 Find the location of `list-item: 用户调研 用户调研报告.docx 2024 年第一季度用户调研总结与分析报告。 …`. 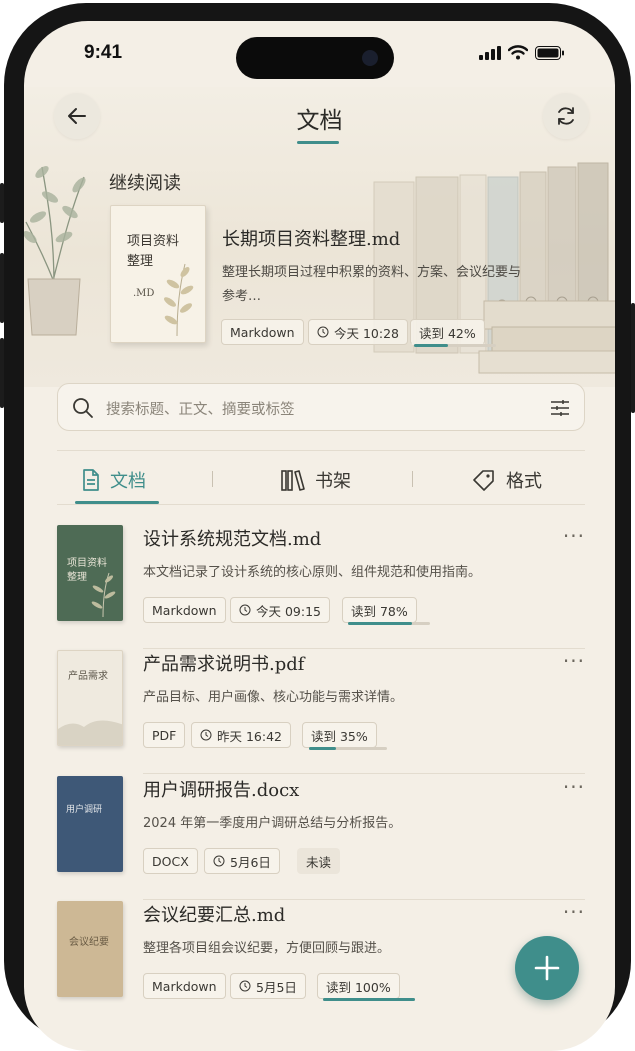

list-item: 用户调研 用户调研报告.docx 2024 年第一季度用户调研总结与分析报告。 … is located at coordinates (321, 838).